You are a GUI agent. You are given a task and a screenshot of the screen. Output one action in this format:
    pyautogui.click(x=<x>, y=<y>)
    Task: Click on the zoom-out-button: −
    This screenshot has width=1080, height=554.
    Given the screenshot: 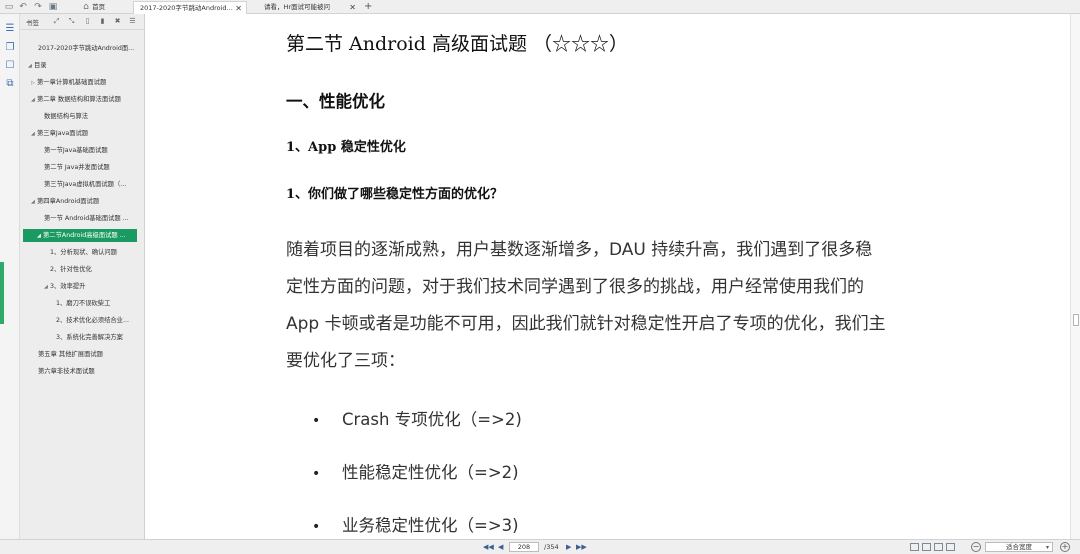 What is the action you would take?
    pyautogui.click(x=976, y=547)
    